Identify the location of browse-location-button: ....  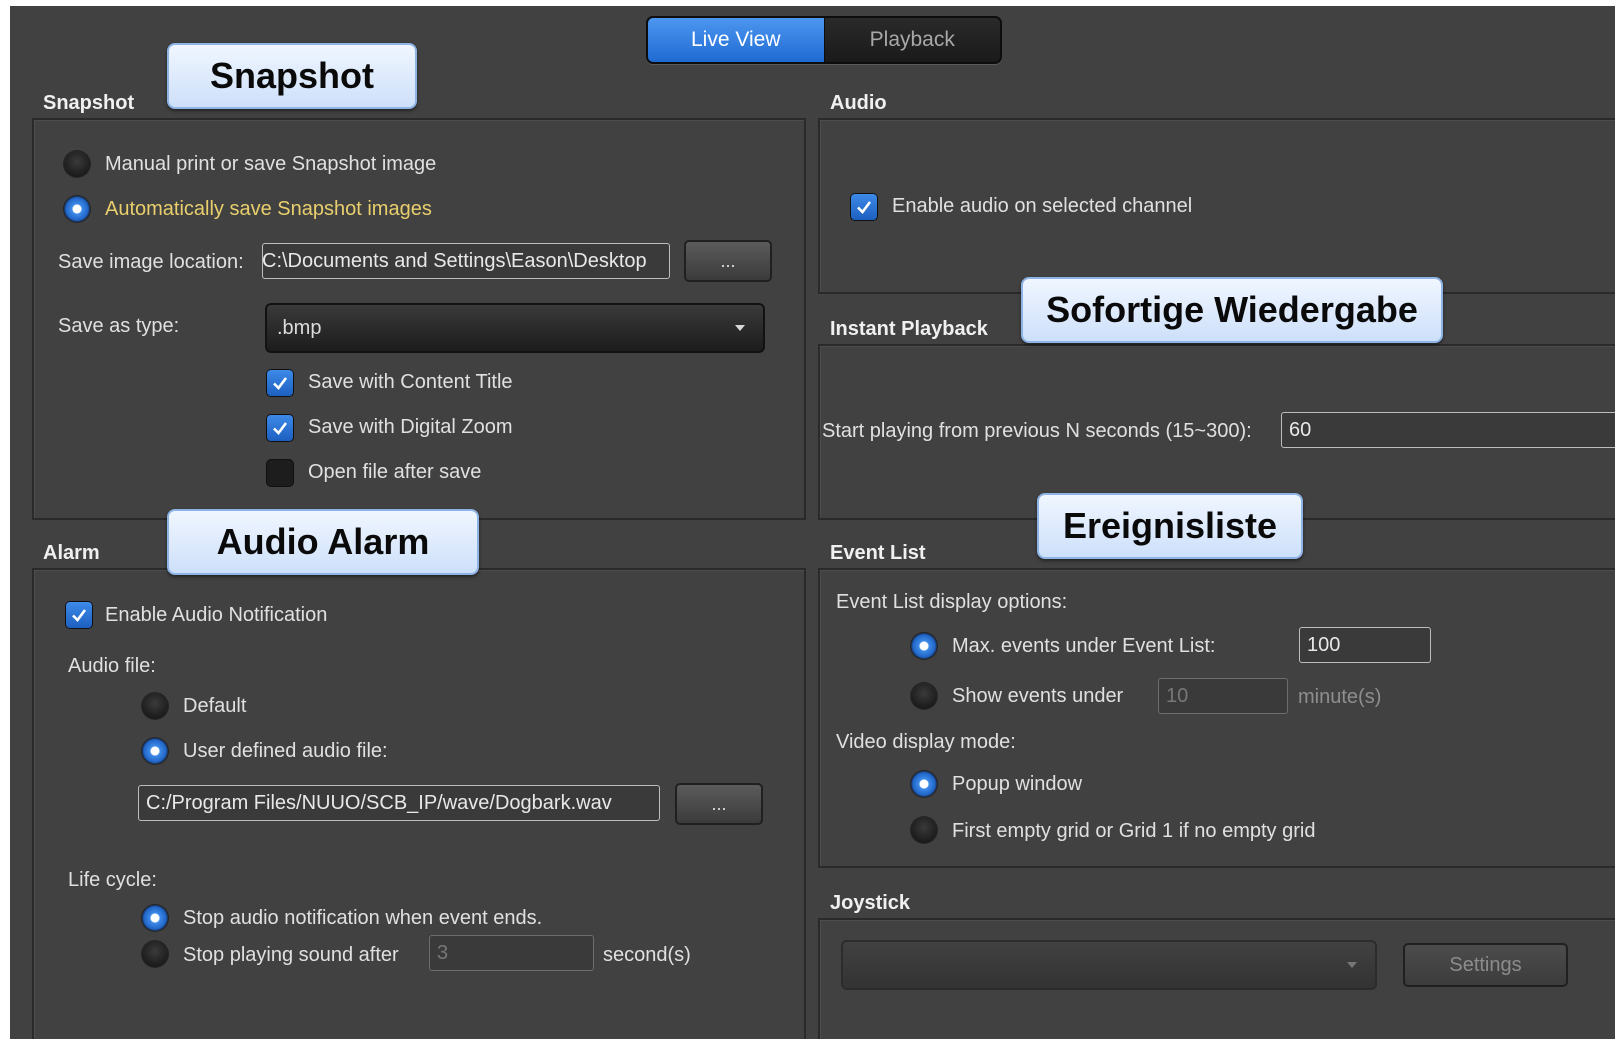
(728, 261).